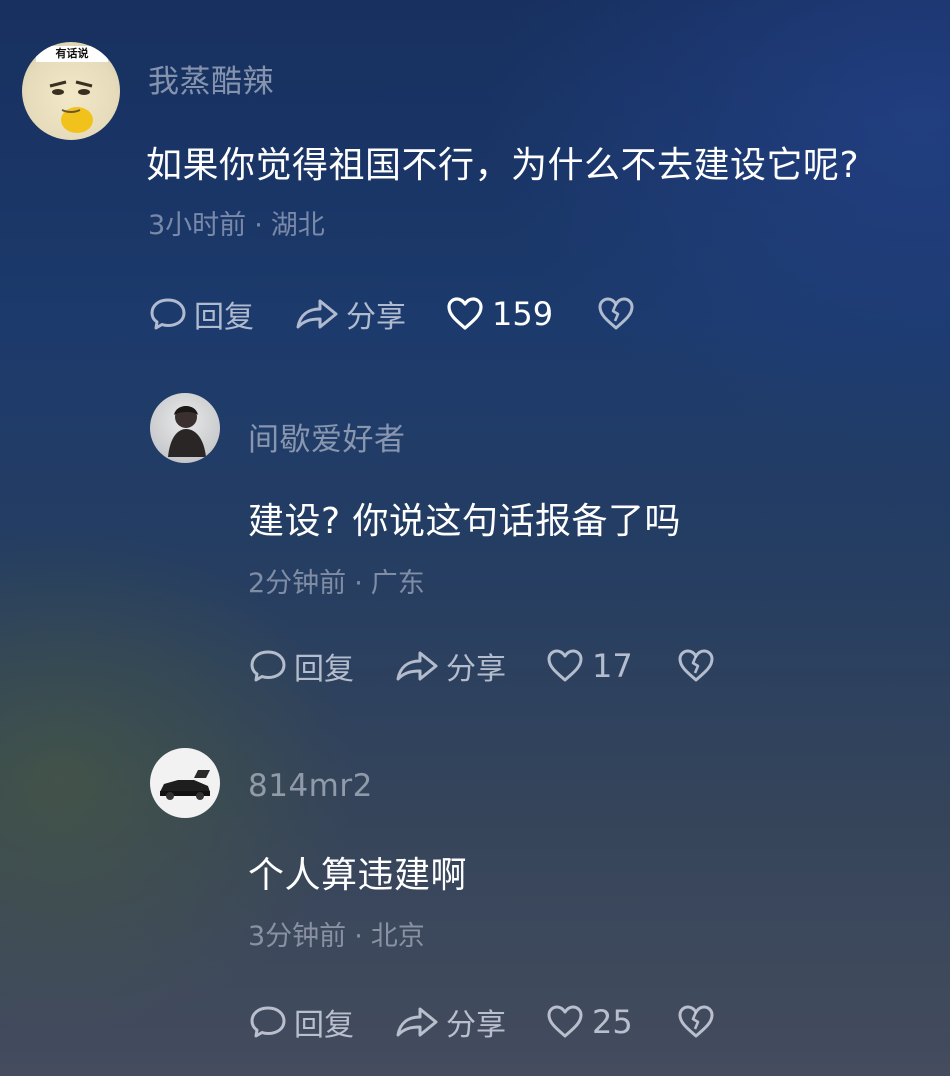 The width and height of the screenshot is (950, 1076). Describe the element at coordinates (589, 1022) in the screenshot. I see `like-button: 25` at that location.